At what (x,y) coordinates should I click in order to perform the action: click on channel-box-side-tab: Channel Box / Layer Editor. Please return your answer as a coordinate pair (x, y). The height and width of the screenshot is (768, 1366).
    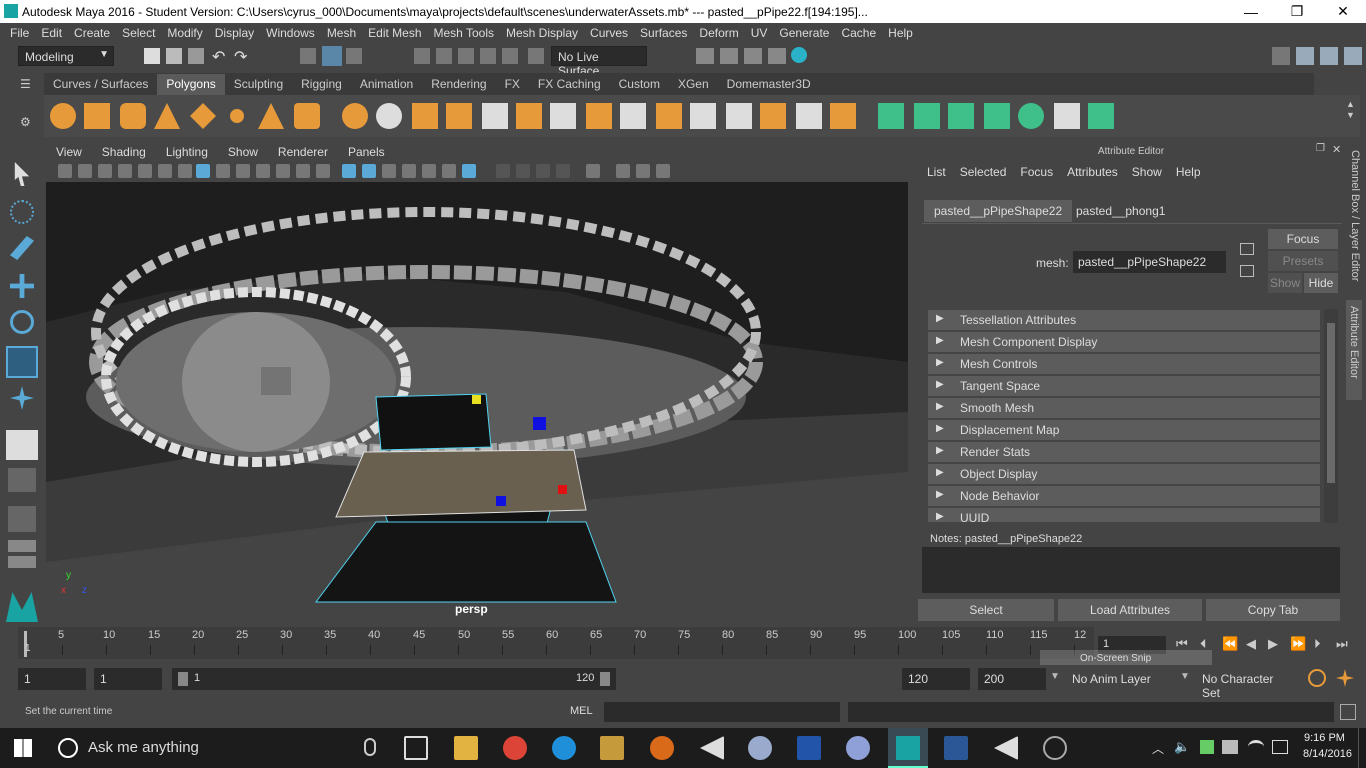
    Looking at the image, I should click on (1355, 220).